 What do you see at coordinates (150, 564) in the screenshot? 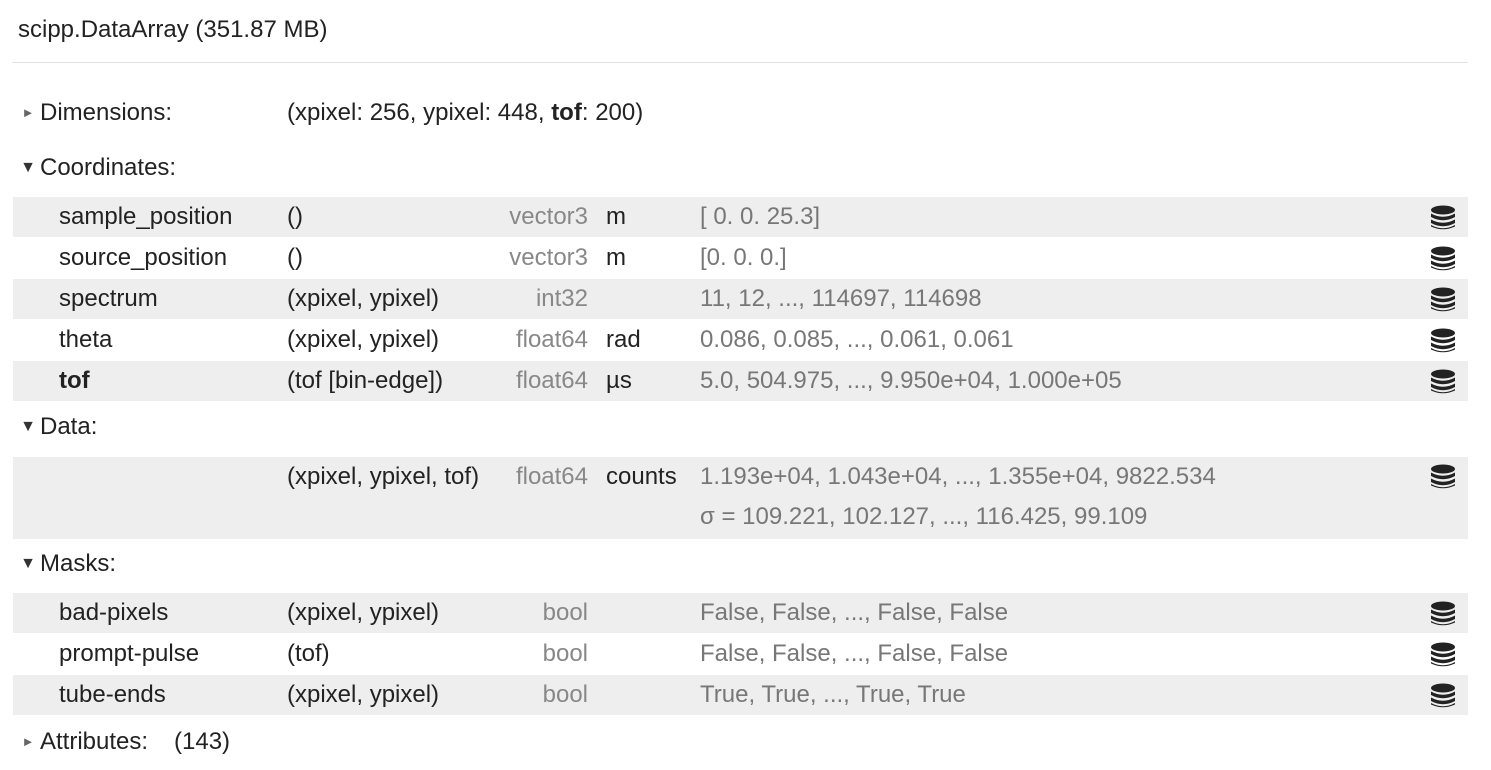
I see `section-masks: ▼ Masks:` at bounding box center [150, 564].